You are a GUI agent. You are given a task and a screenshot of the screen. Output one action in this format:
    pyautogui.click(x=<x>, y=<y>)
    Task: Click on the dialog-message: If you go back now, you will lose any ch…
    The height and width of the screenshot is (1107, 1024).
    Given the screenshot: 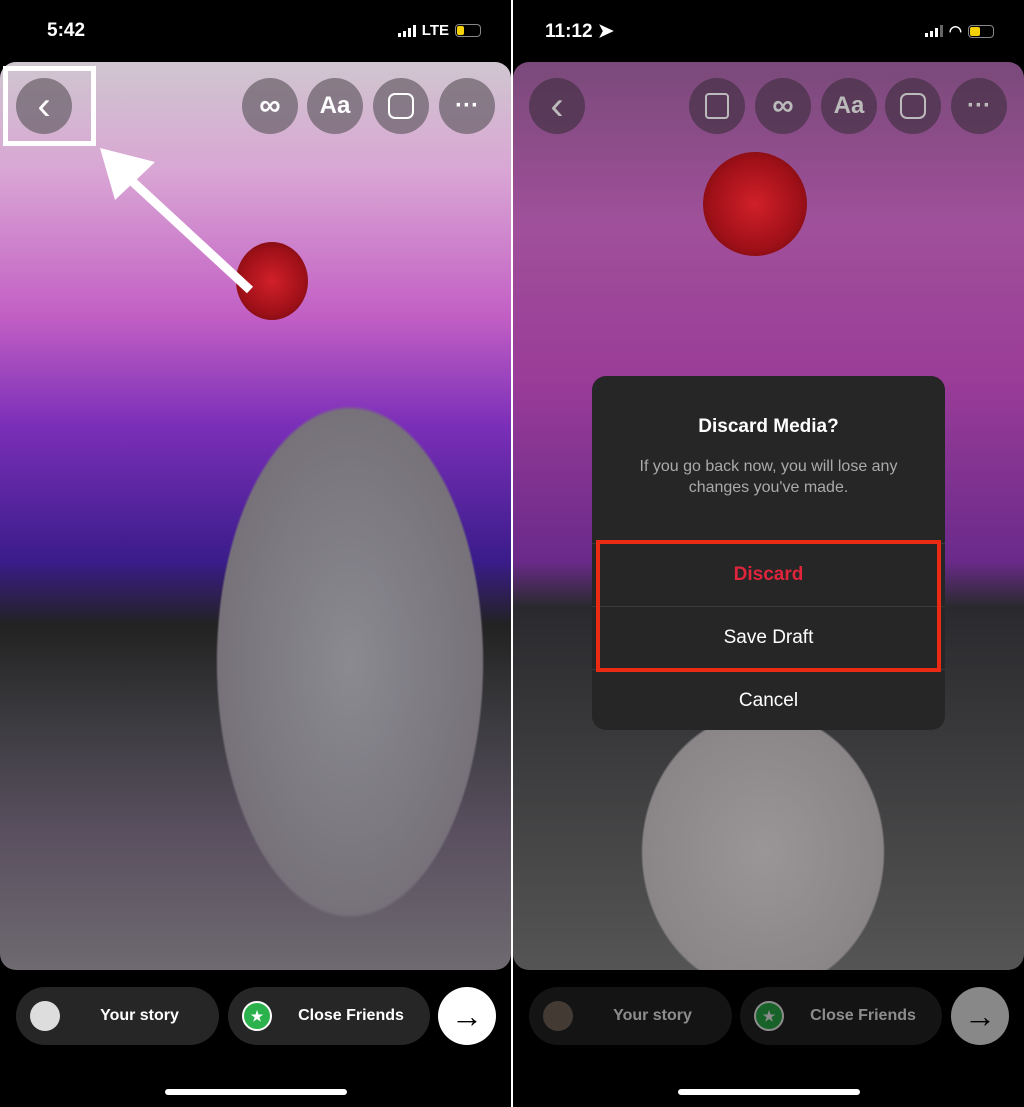 What is the action you would take?
    pyautogui.click(x=768, y=477)
    